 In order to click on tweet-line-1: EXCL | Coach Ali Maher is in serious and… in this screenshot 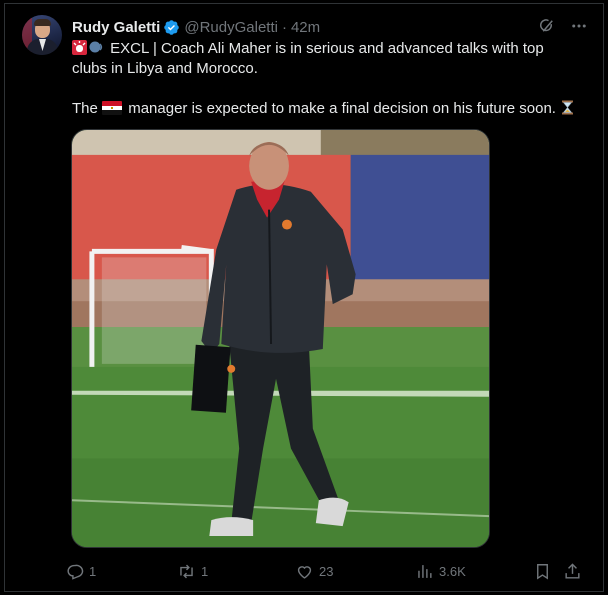, I will do `click(327, 48)`.